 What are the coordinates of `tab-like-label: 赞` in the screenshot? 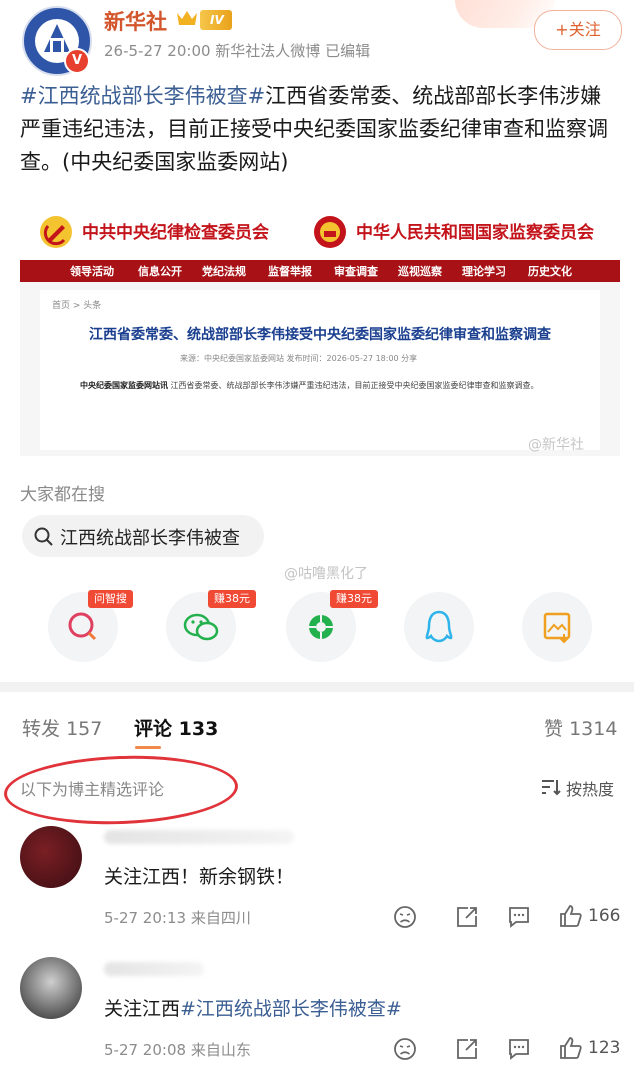 It's located at (554, 729).